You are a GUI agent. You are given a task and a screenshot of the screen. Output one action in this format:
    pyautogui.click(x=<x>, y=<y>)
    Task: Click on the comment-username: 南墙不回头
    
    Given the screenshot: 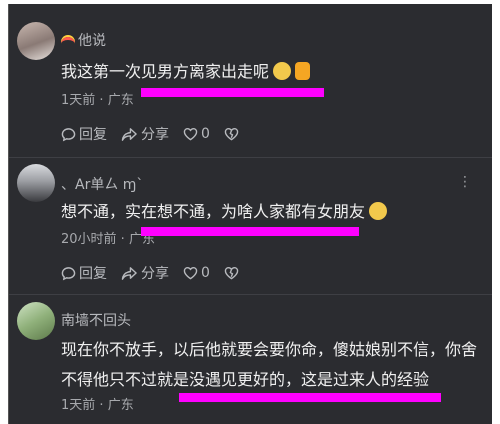 What is the action you would take?
    pyautogui.click(x=96, y=320)
    